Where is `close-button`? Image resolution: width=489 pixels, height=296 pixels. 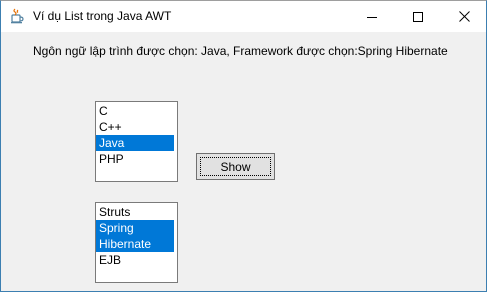 close-button is located at coordinates (464, 16).